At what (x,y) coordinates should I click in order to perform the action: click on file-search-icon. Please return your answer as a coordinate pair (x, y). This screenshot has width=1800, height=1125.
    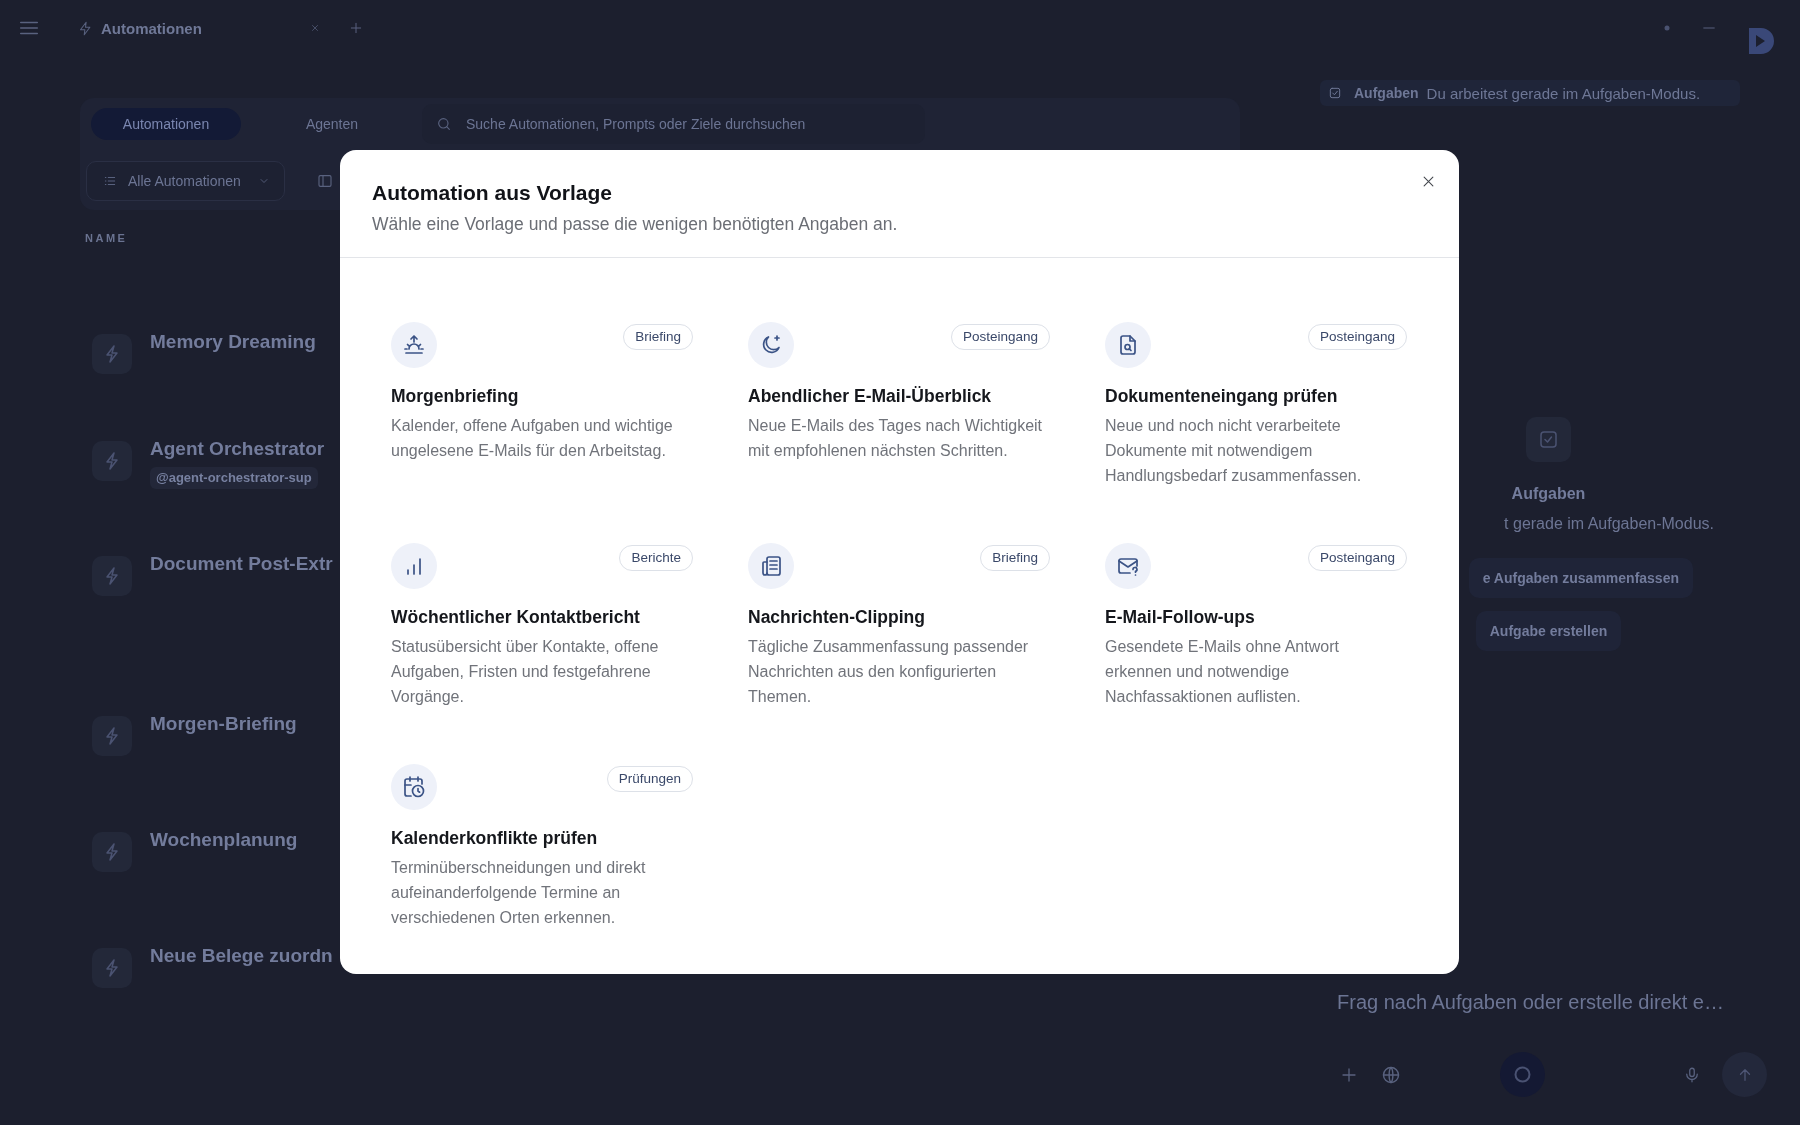
    Looking at the image, I should click on (1128, 345).